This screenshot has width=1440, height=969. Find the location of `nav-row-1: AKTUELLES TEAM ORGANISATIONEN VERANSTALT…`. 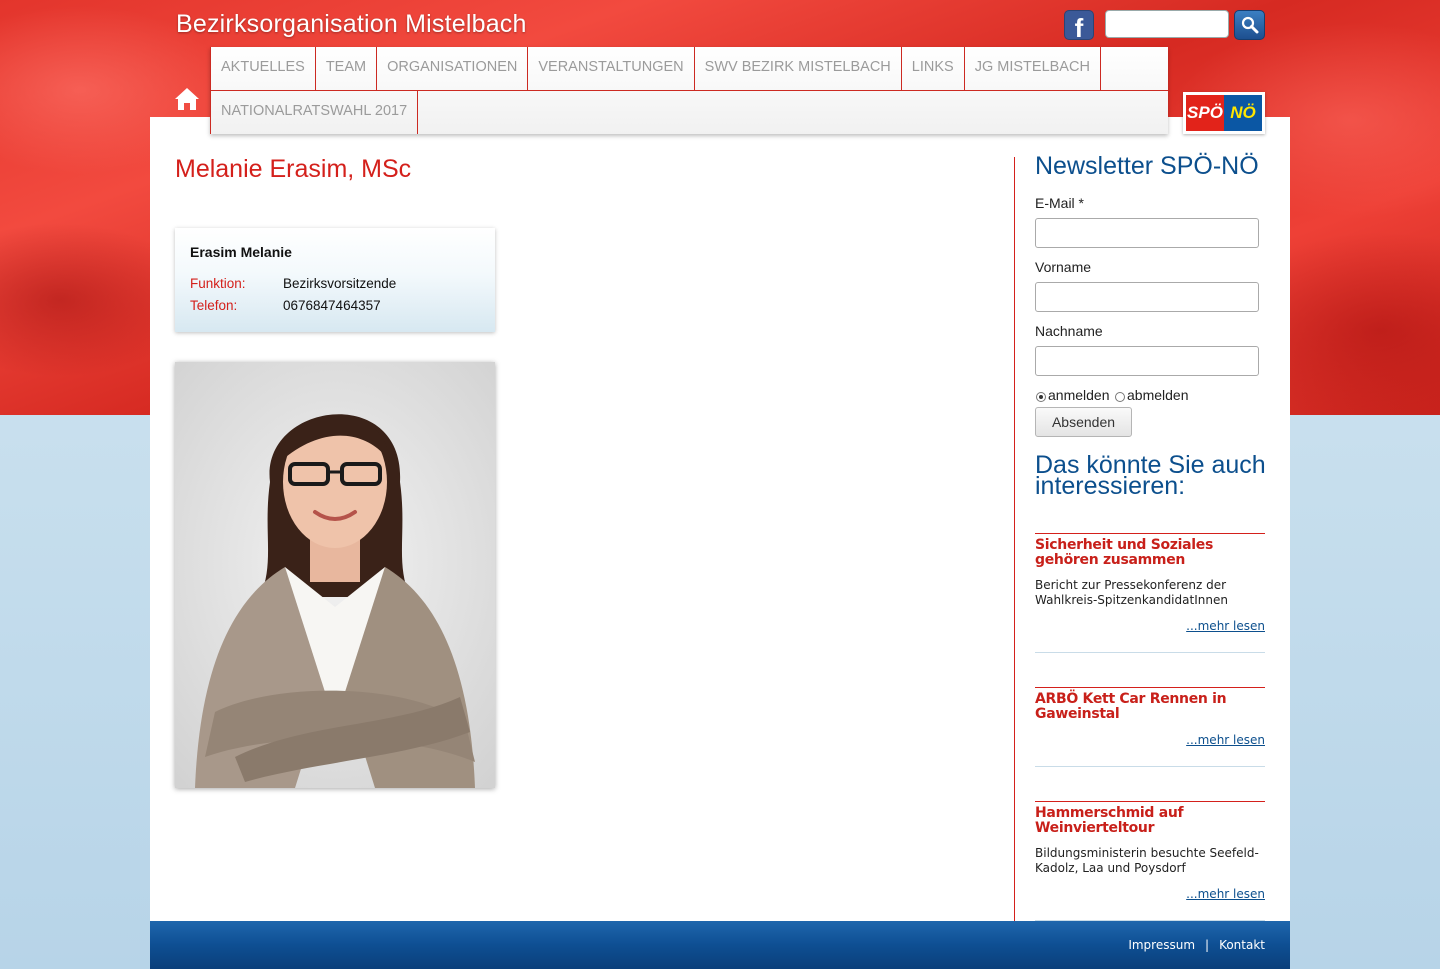

nav-row-1: AKTUELLES TEAM ORGANISATIONEN VERANSTALT… is located at coordinates (689, 69).